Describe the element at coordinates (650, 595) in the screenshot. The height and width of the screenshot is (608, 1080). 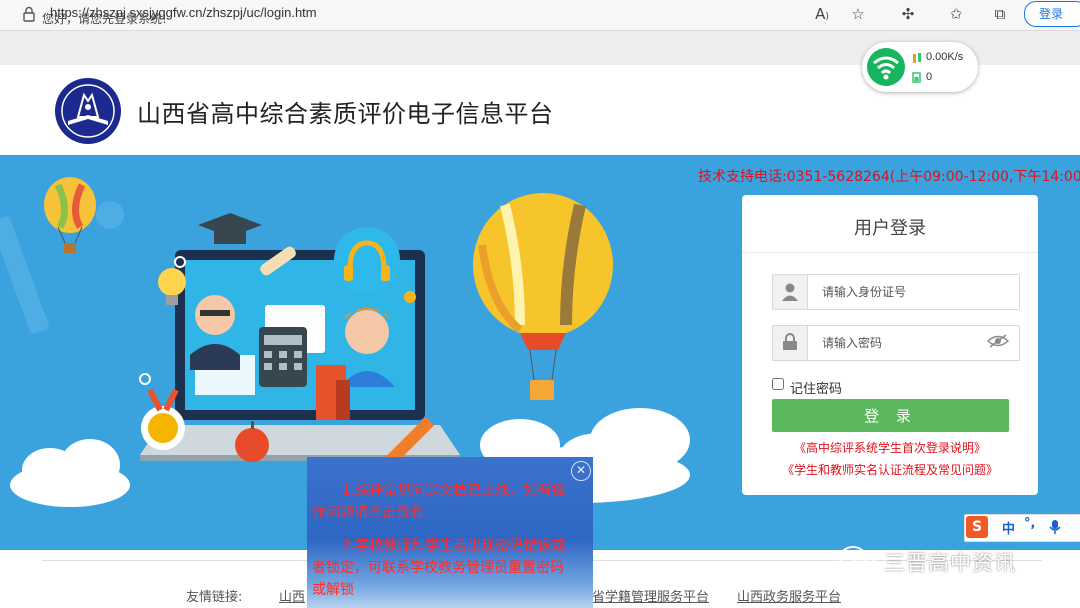
I see `footer-link-student-registry: 省学籍管理服务平台` at that location.